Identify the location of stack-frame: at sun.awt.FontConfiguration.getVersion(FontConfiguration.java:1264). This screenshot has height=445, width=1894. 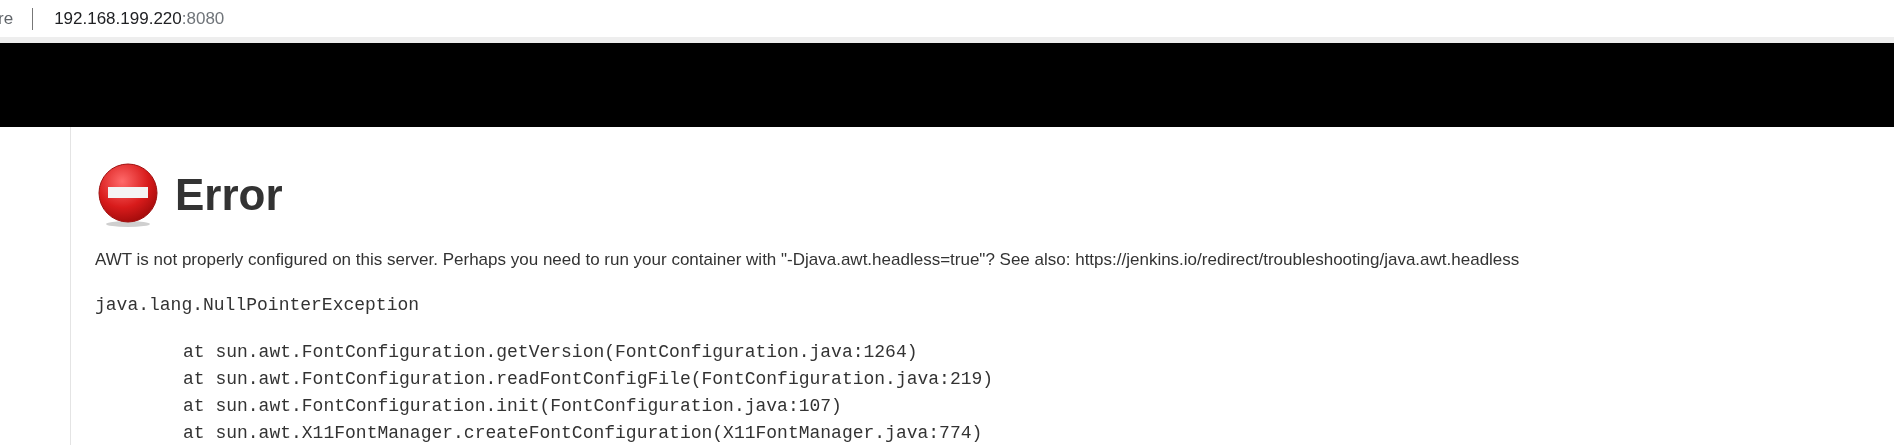
(994, 352).